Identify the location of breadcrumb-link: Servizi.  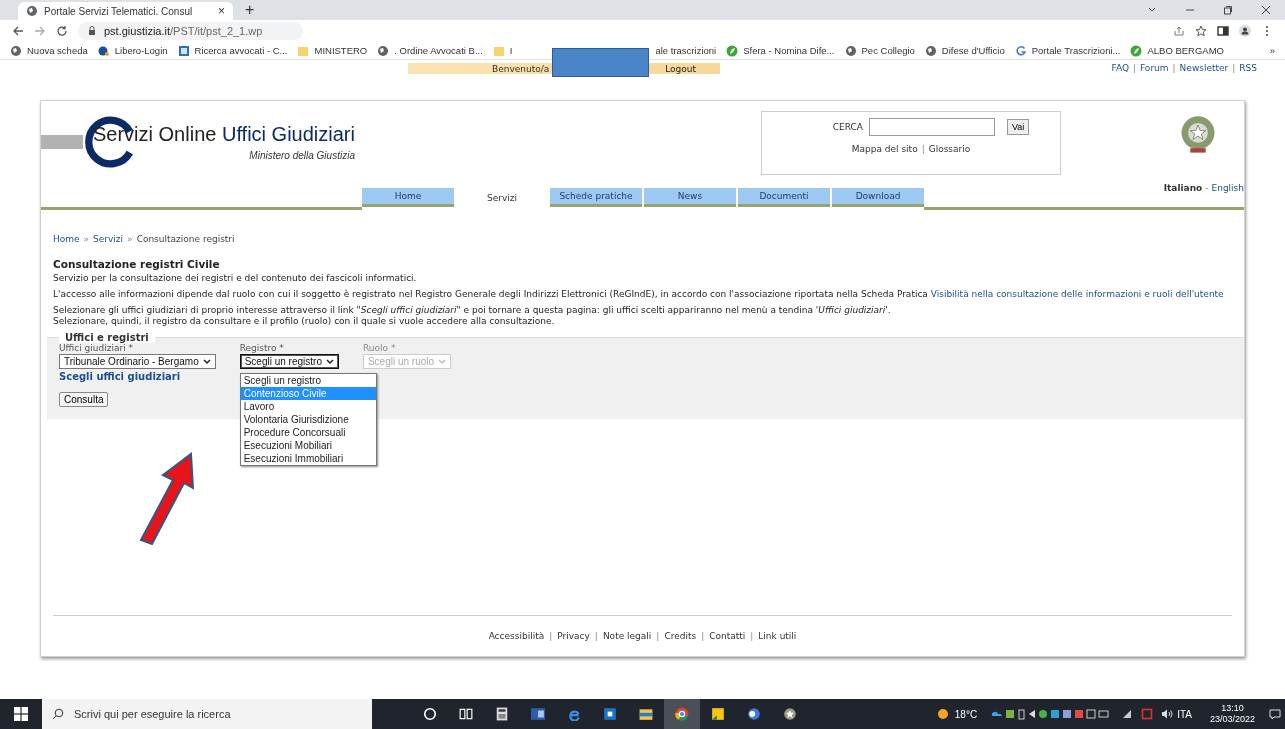
(108, 239).